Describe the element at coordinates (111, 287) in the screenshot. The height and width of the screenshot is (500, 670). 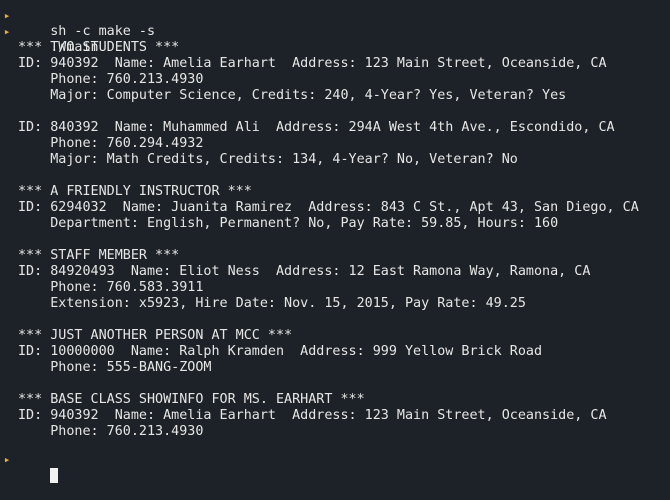
I see `output-line: Phone: 760.583.3911` at that location.